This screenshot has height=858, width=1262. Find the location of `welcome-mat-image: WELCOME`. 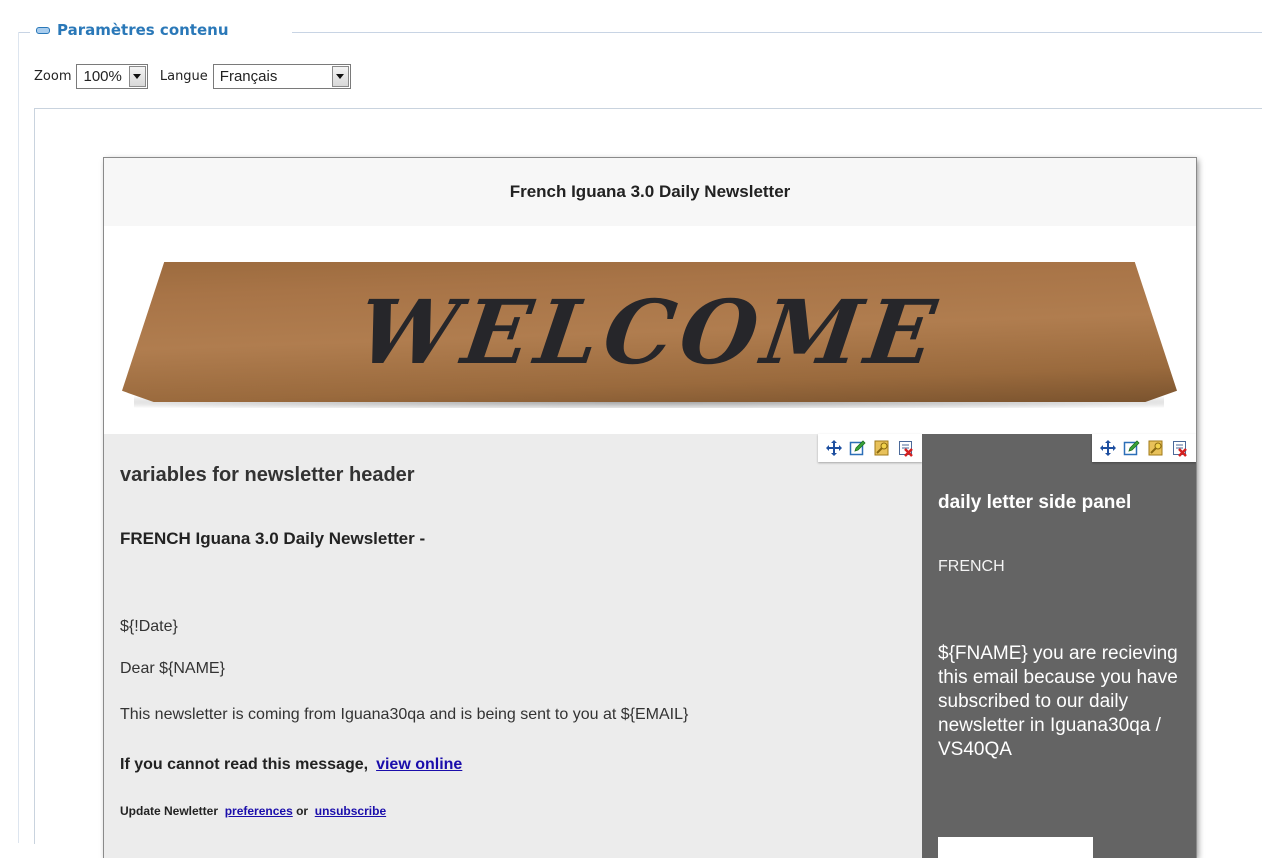

welcome-mat-image: WELCOME is located at coordinates (649, 332).